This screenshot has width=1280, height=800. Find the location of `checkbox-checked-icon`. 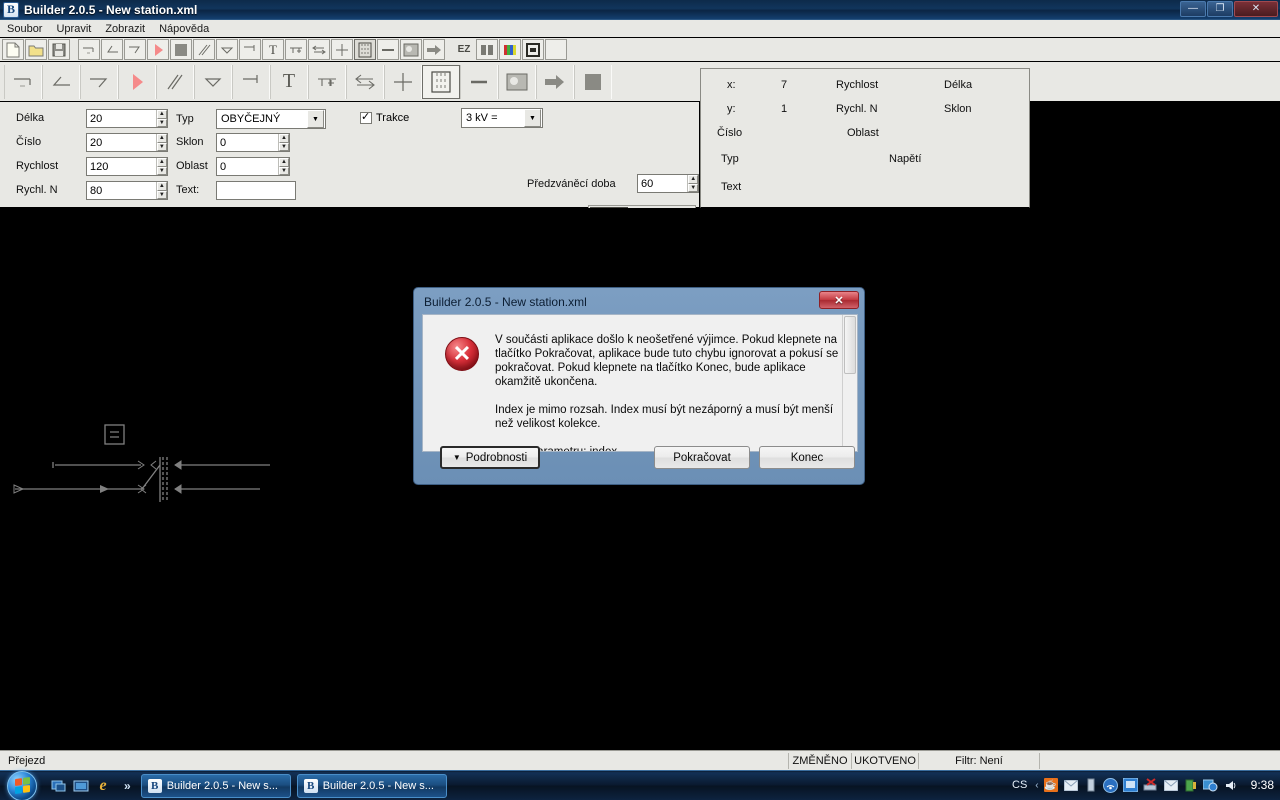

checkbox-checked-icon is located at coordinates (366, 117).